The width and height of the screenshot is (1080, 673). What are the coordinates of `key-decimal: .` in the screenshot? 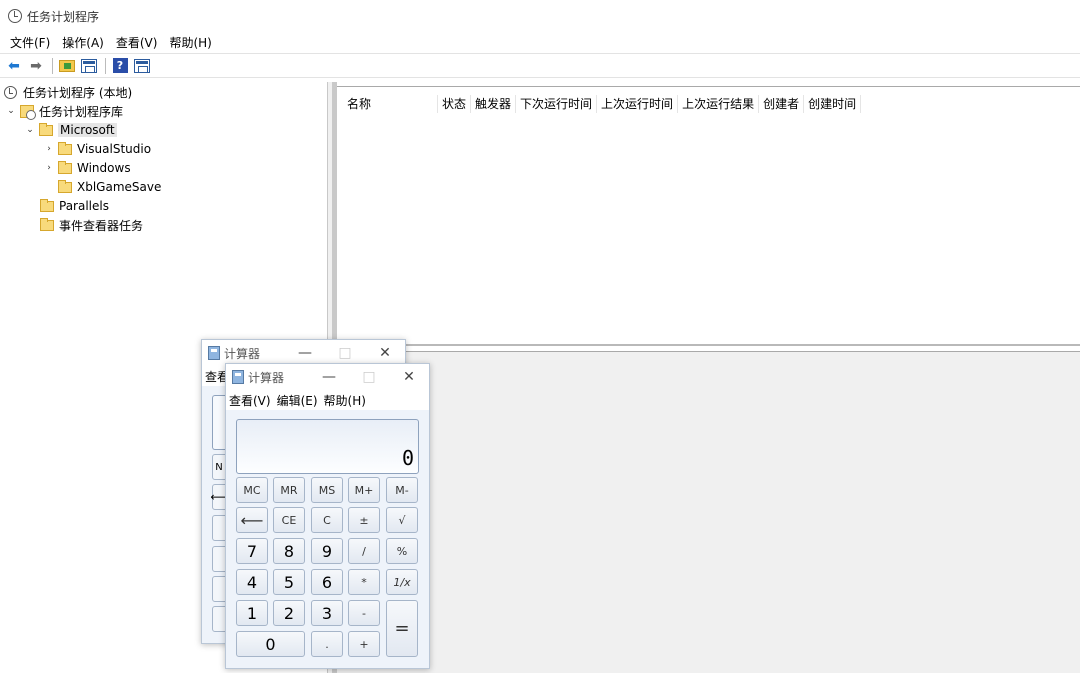 It's located at (327, 644).